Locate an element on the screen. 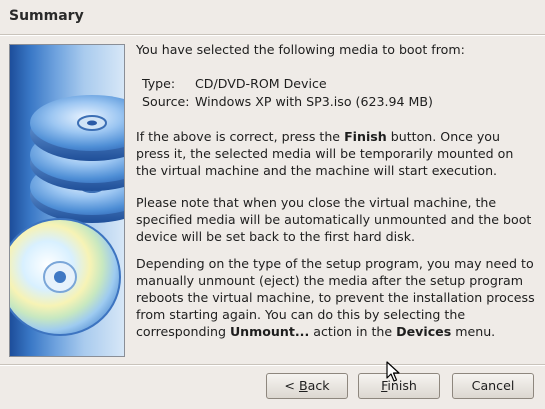 This screenshot has height=409, width=545. media-type-row: Type: CD/DVD-ROM Device is located at coordinates (287, 84).